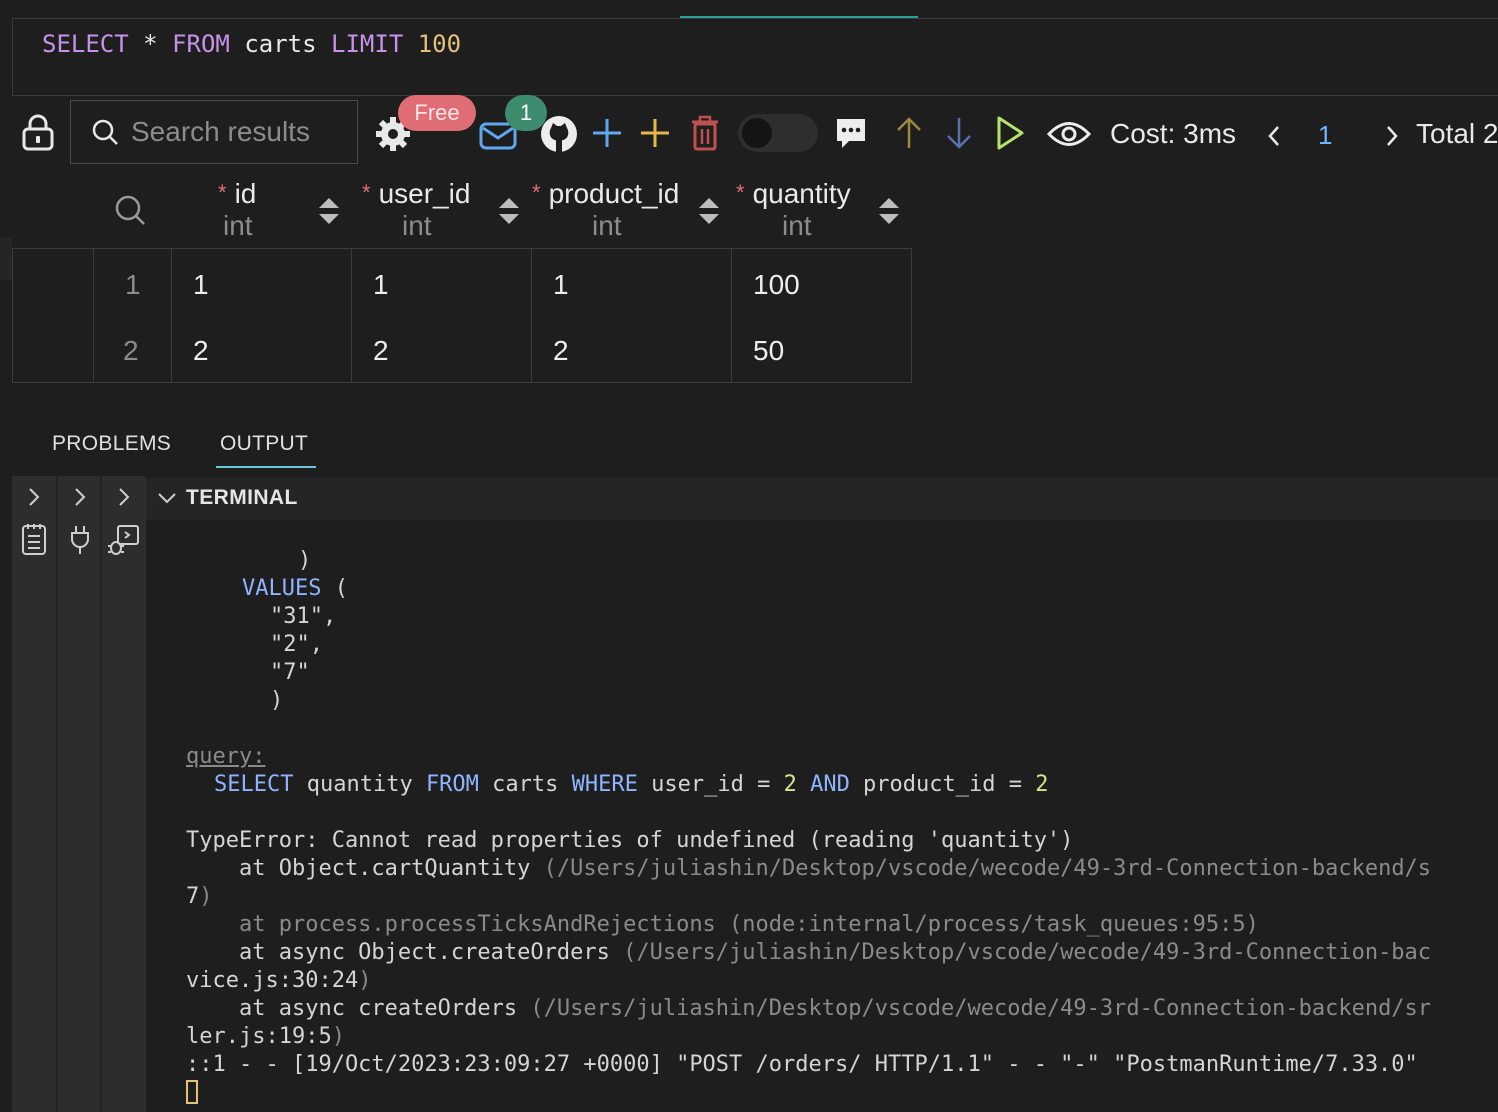 The image size is (1498, 1112). I want to click on terminal-line: "2",, so click(296, 644).